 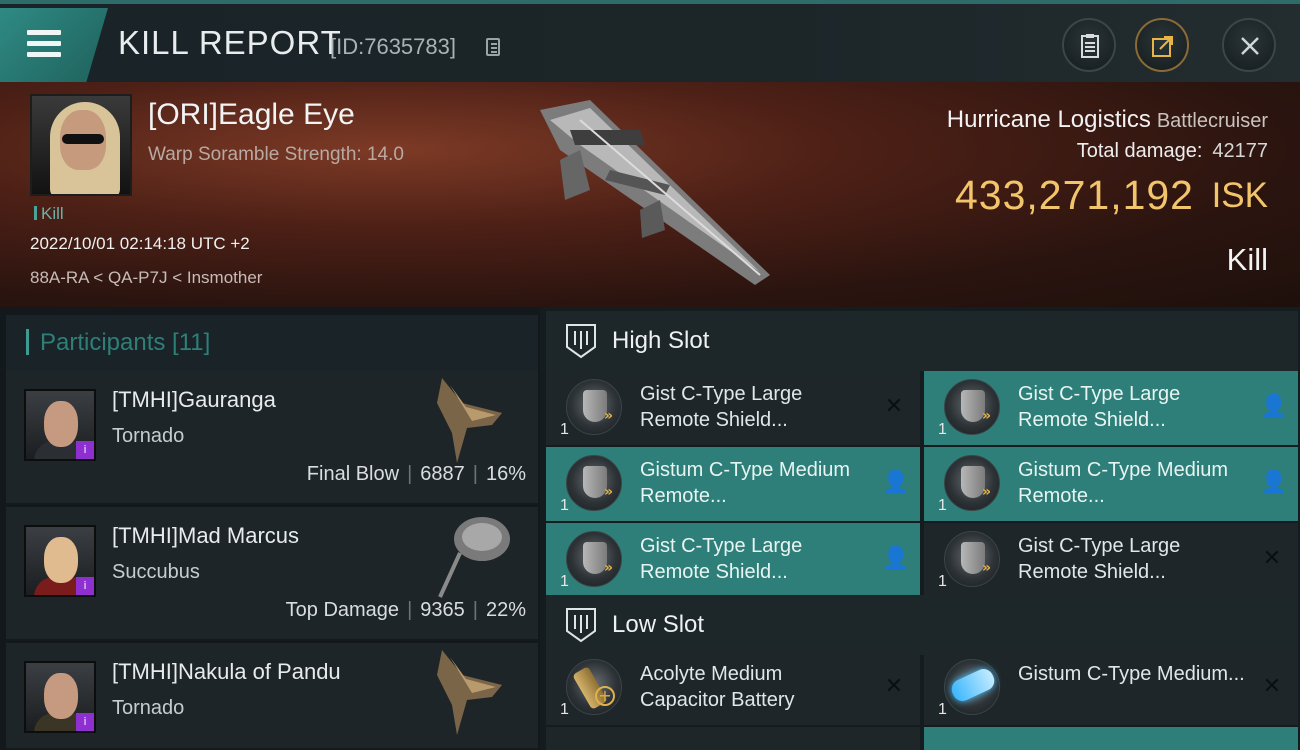 I want to click on participant-ship: Succubus, so click(x=156, y=572).